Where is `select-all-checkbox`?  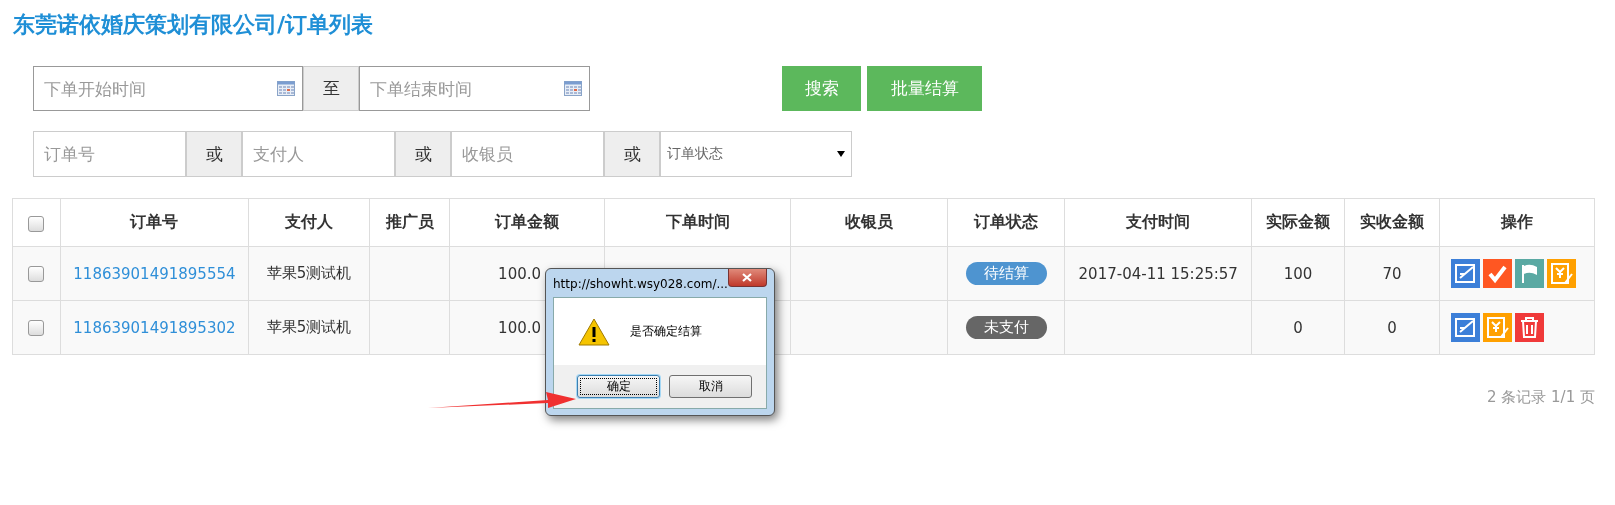
select-all-checkbox is located at coordinates (36, 223).